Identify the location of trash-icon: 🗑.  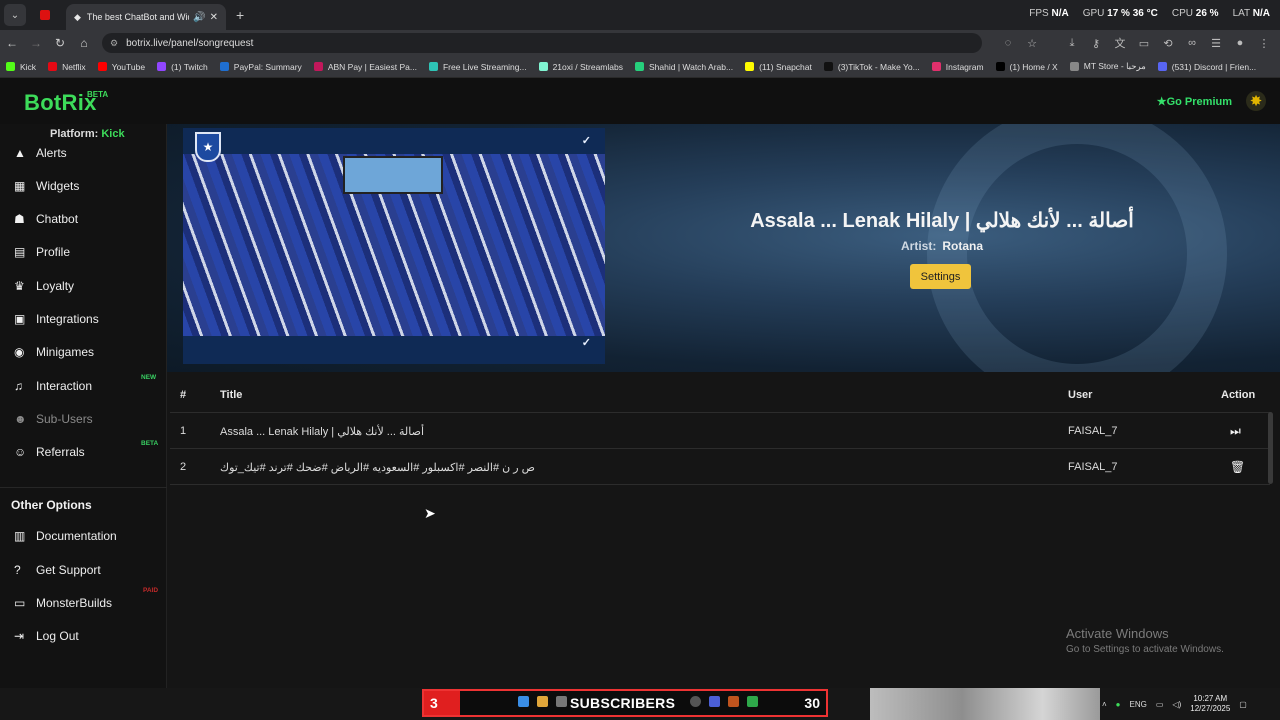
(1237, 467).